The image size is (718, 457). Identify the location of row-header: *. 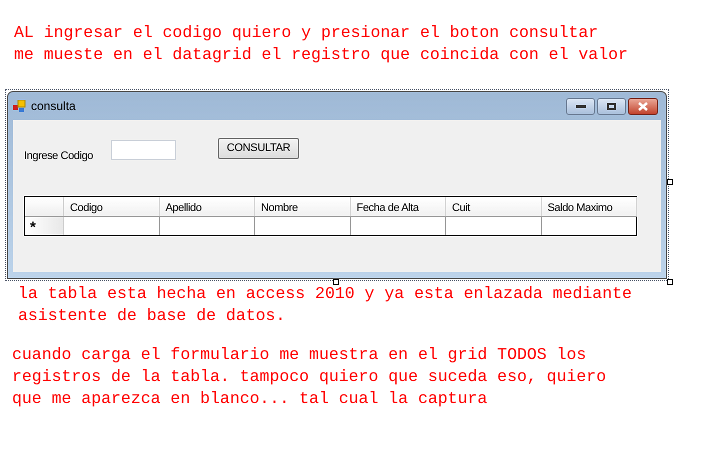
(44, 225).